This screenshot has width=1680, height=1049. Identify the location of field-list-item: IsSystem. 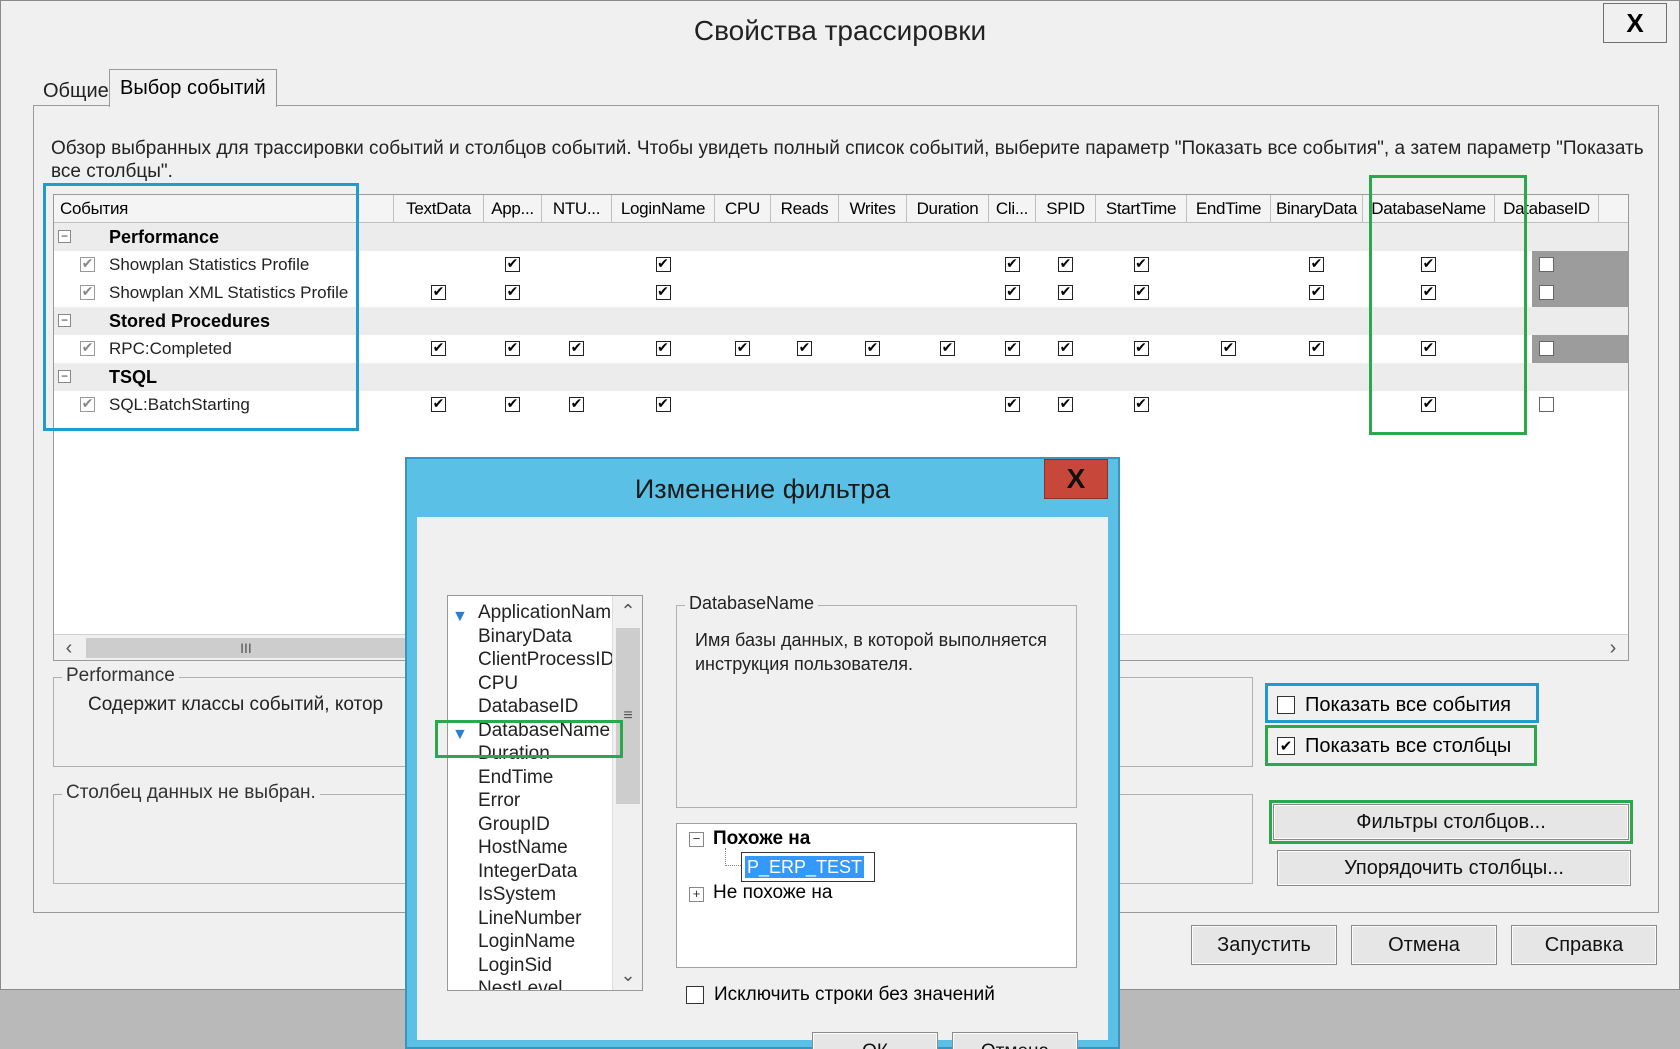
(517, 894).